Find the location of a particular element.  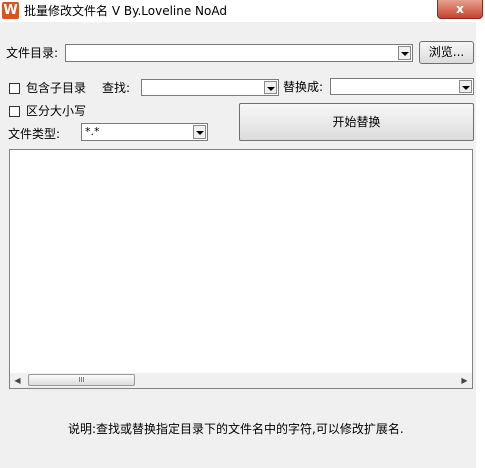

app-icon: W is located at coordinates (10, 10).